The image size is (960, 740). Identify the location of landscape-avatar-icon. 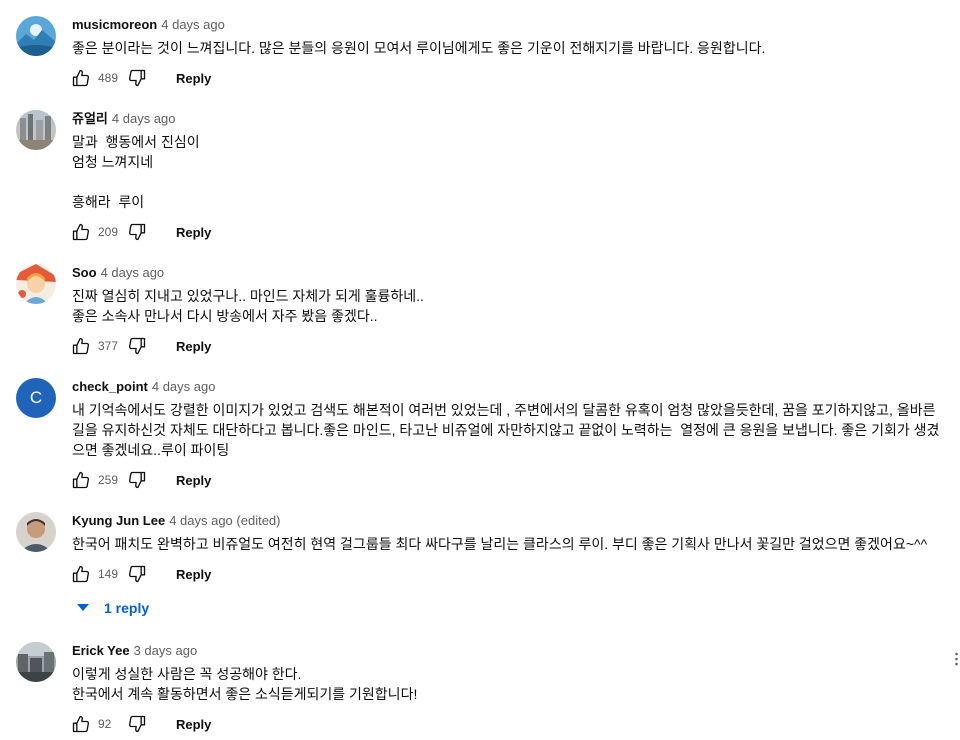
(36, 36).